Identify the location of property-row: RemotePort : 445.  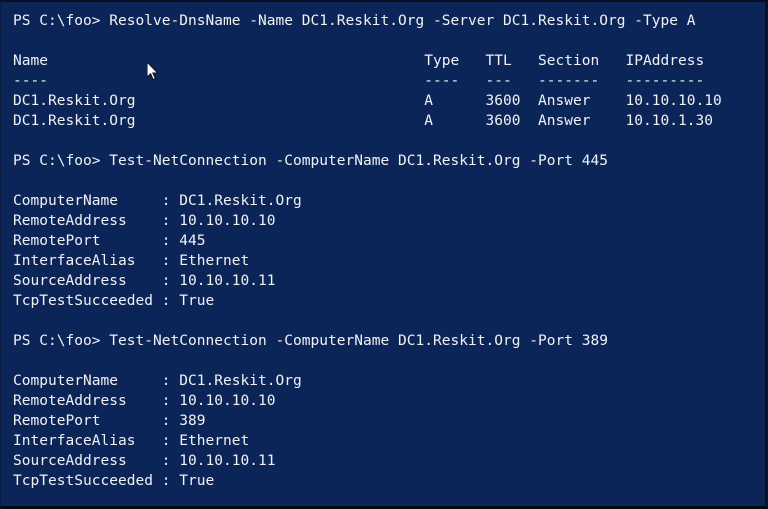
(109, 241).